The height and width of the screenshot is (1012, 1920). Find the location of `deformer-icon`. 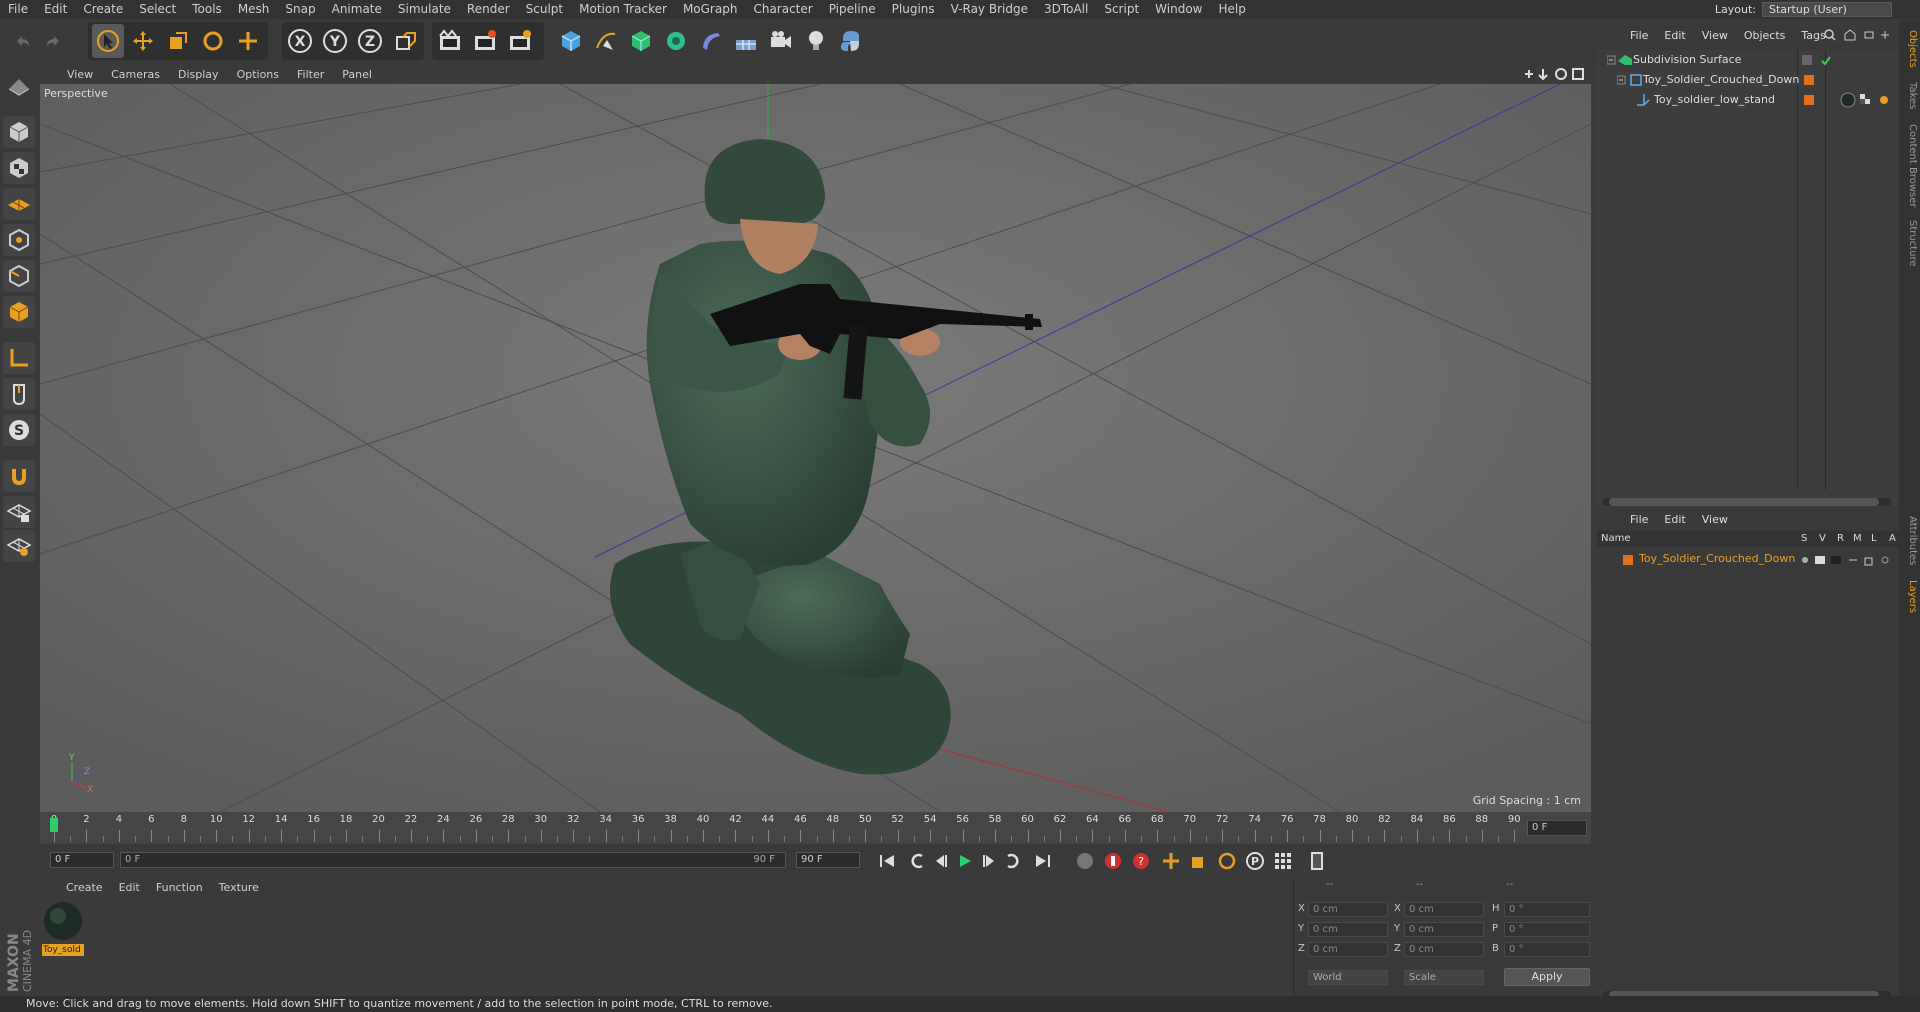

deformer-icon is located at coordinates (711, 41).